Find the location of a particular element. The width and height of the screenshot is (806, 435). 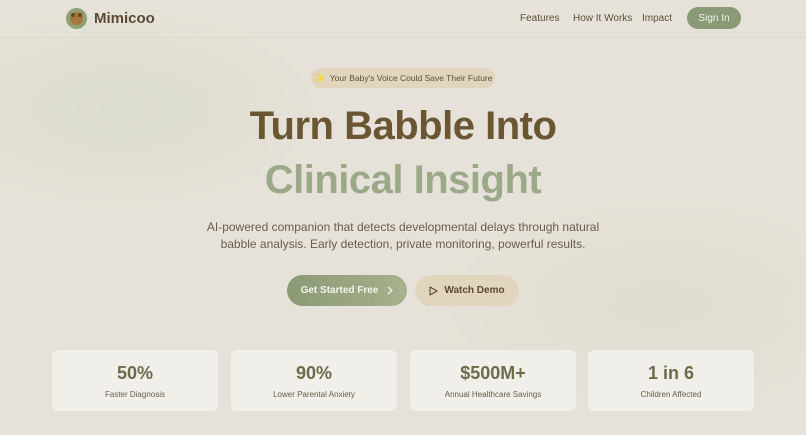

stat-card-children-affected: 1 in 6 Children Affected is located at coordinates (671, 380).